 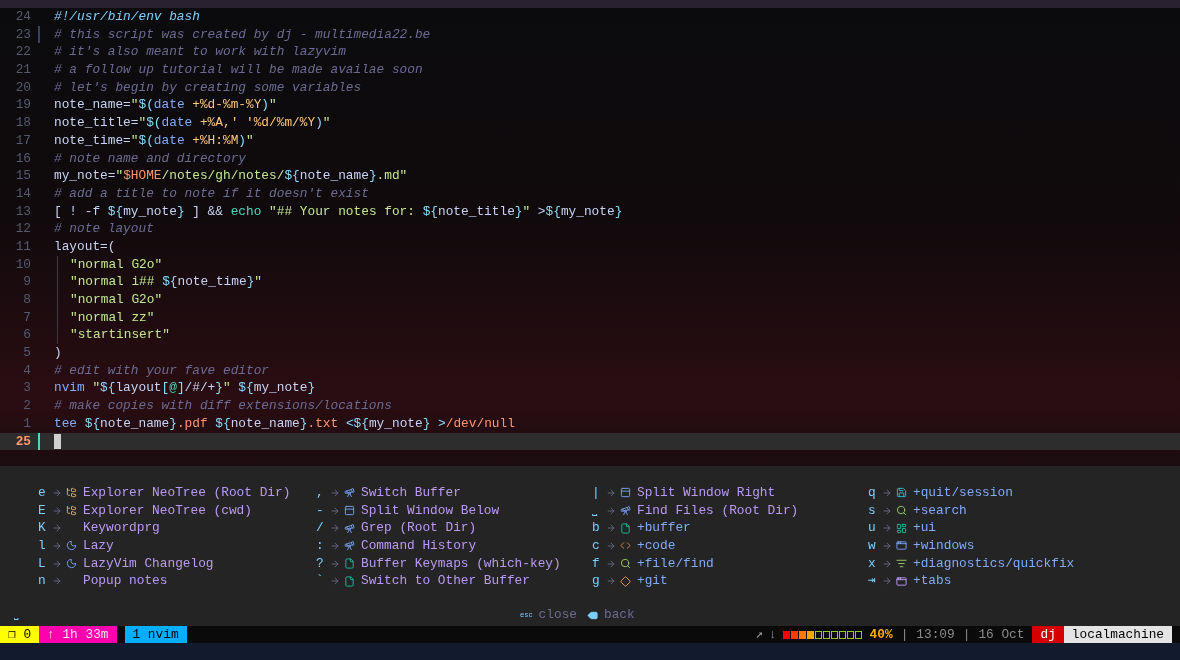 I want to click on code-line: tee ${note_name}.pdf ${note_name}.txt <${my_note} >/dev/null, so click(x=284, y=423).